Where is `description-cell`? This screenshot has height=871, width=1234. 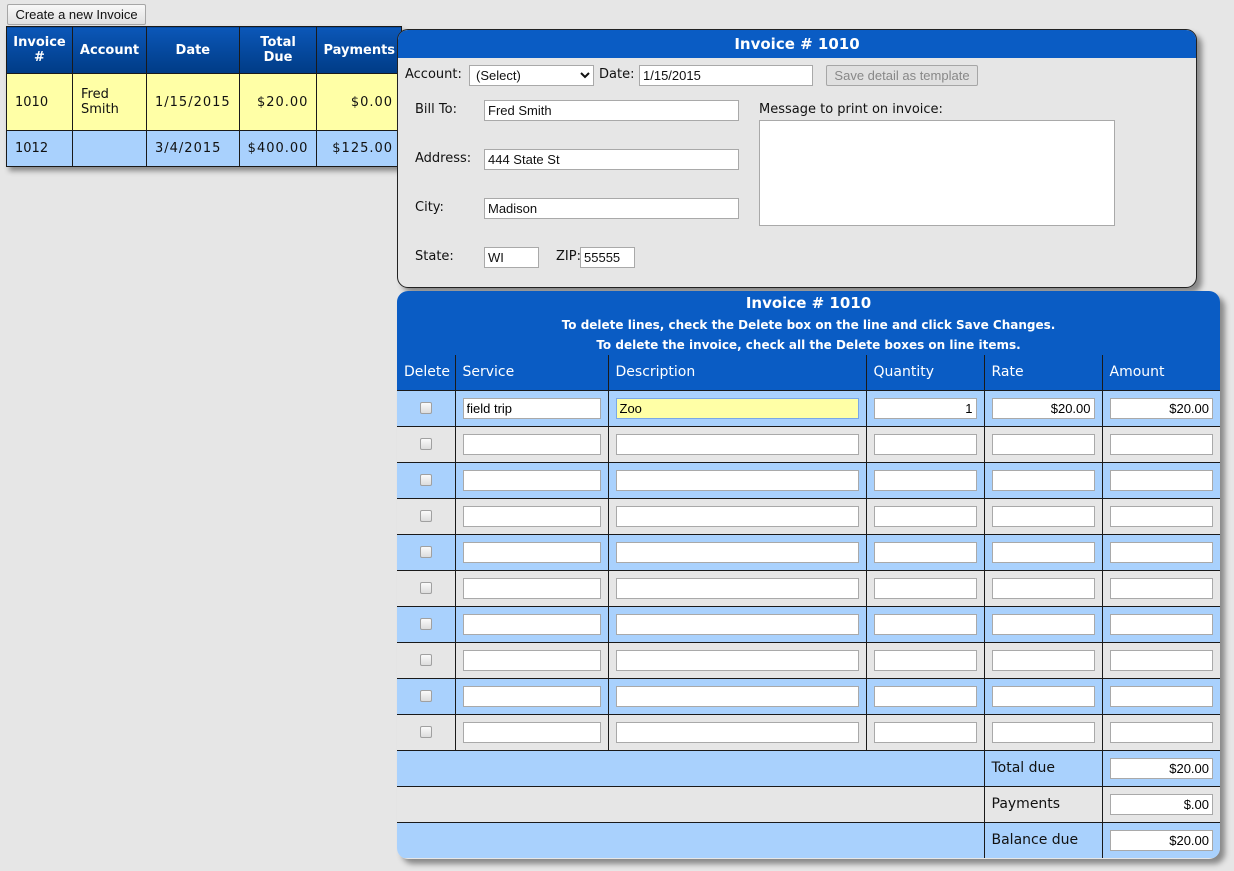
description-cell is located at coordinates (736, 623).